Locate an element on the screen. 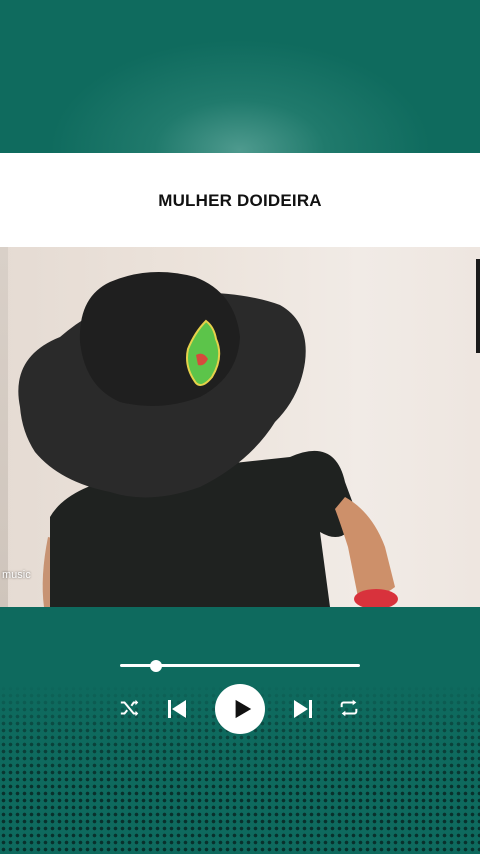  song-title: MULHER DOIDEIRA is located at coordinates (240, 200).